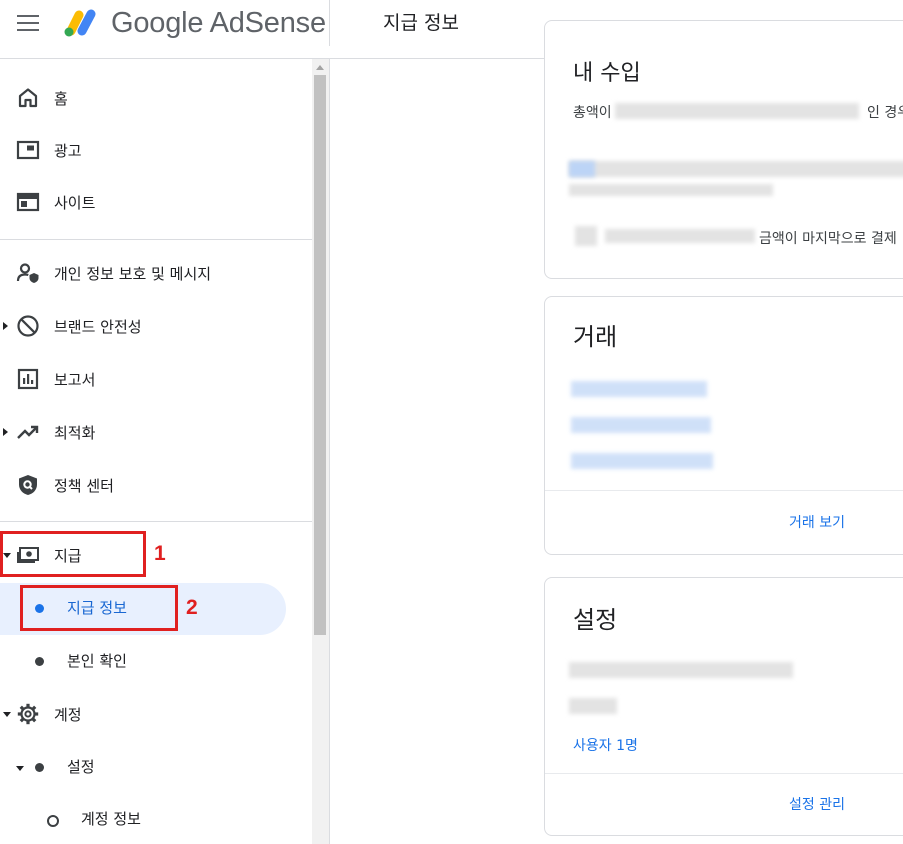 The image size is (903, 844). I want to click on sidebar-subitem-account-info: 계정 정보, so click(143, 819).